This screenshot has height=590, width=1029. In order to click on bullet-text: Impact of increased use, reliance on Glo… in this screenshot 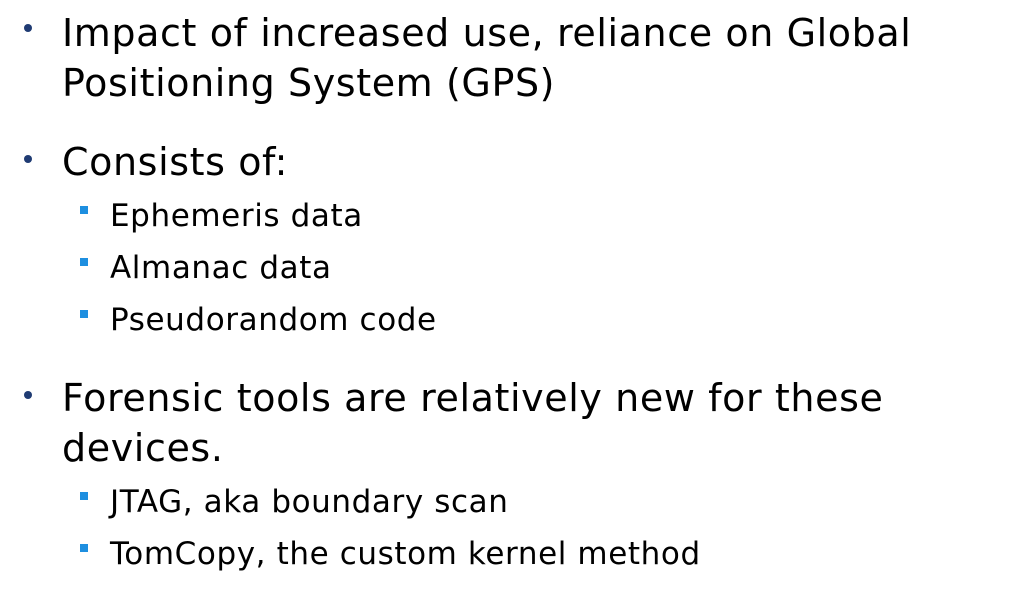, I will do `click(487, 58)`.